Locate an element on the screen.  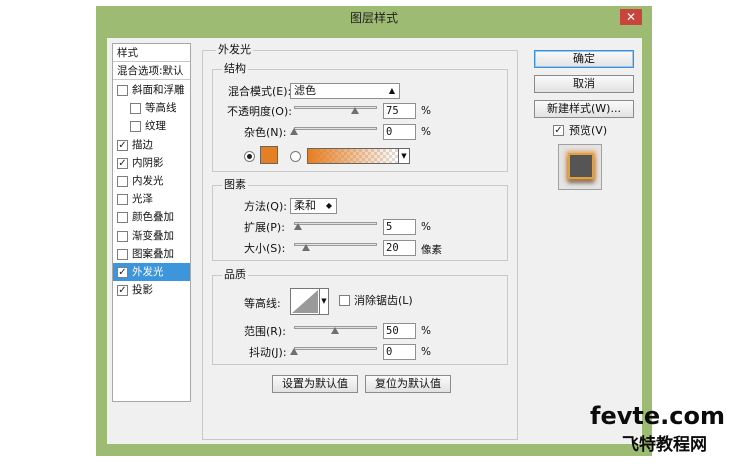
method-value: 柔和 is located at coordinates (305, 205).